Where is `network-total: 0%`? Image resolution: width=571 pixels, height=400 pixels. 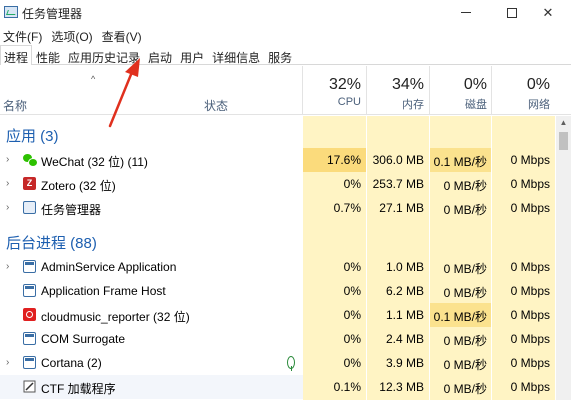 network-total: 0% is located at coordinates (538, 84).